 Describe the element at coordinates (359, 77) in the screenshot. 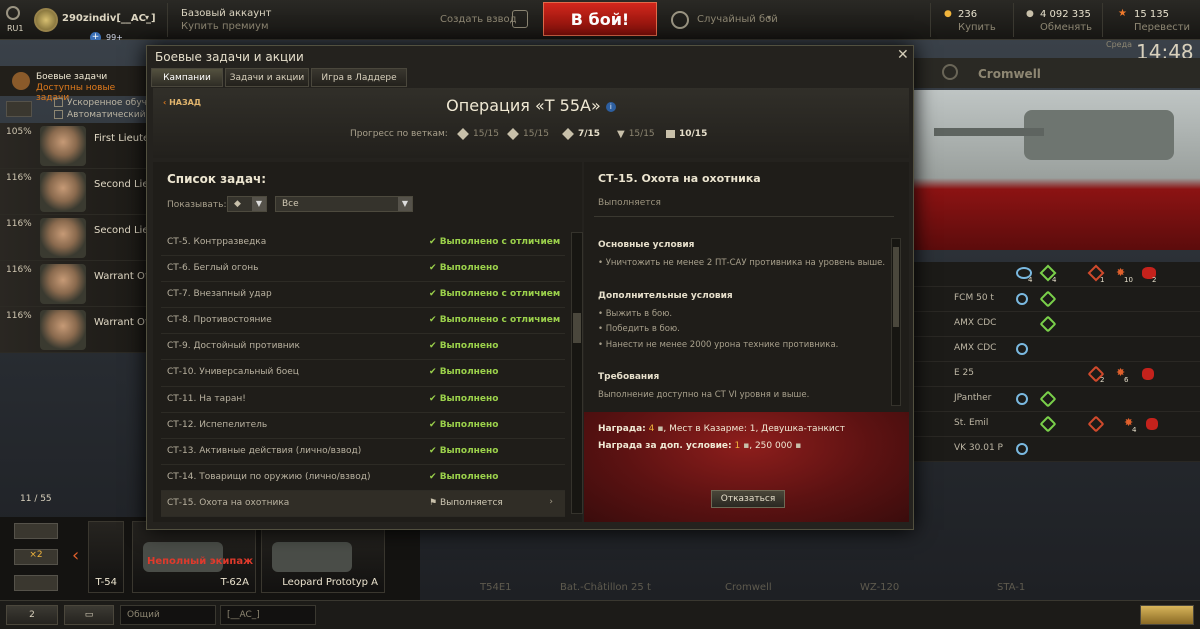

I see `tab-ladder: Игра в Ладдере` at that location.